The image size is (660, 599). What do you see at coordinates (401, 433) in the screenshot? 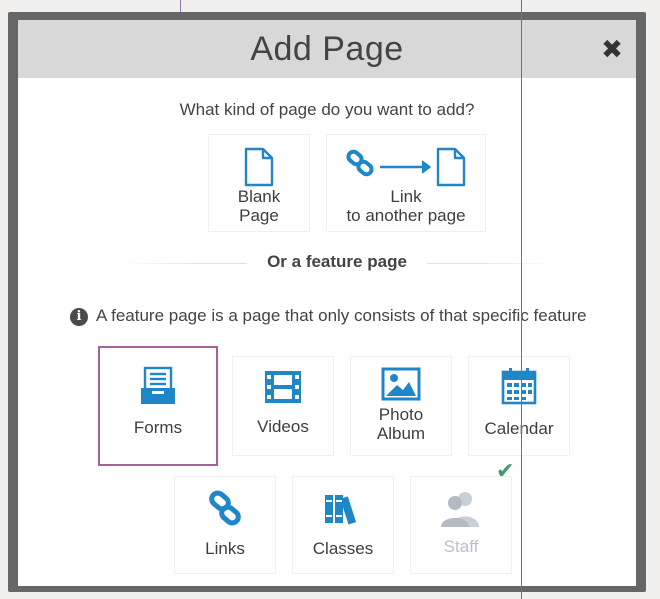
I see `photo-album-label-line2: Album` at bounding box center [401, 433].